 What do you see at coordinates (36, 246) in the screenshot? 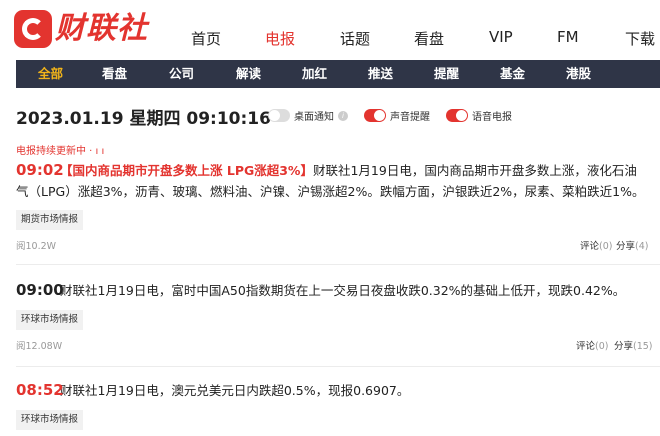
I see `read-count: 阅10.2W` at bounding box center [36, 246].